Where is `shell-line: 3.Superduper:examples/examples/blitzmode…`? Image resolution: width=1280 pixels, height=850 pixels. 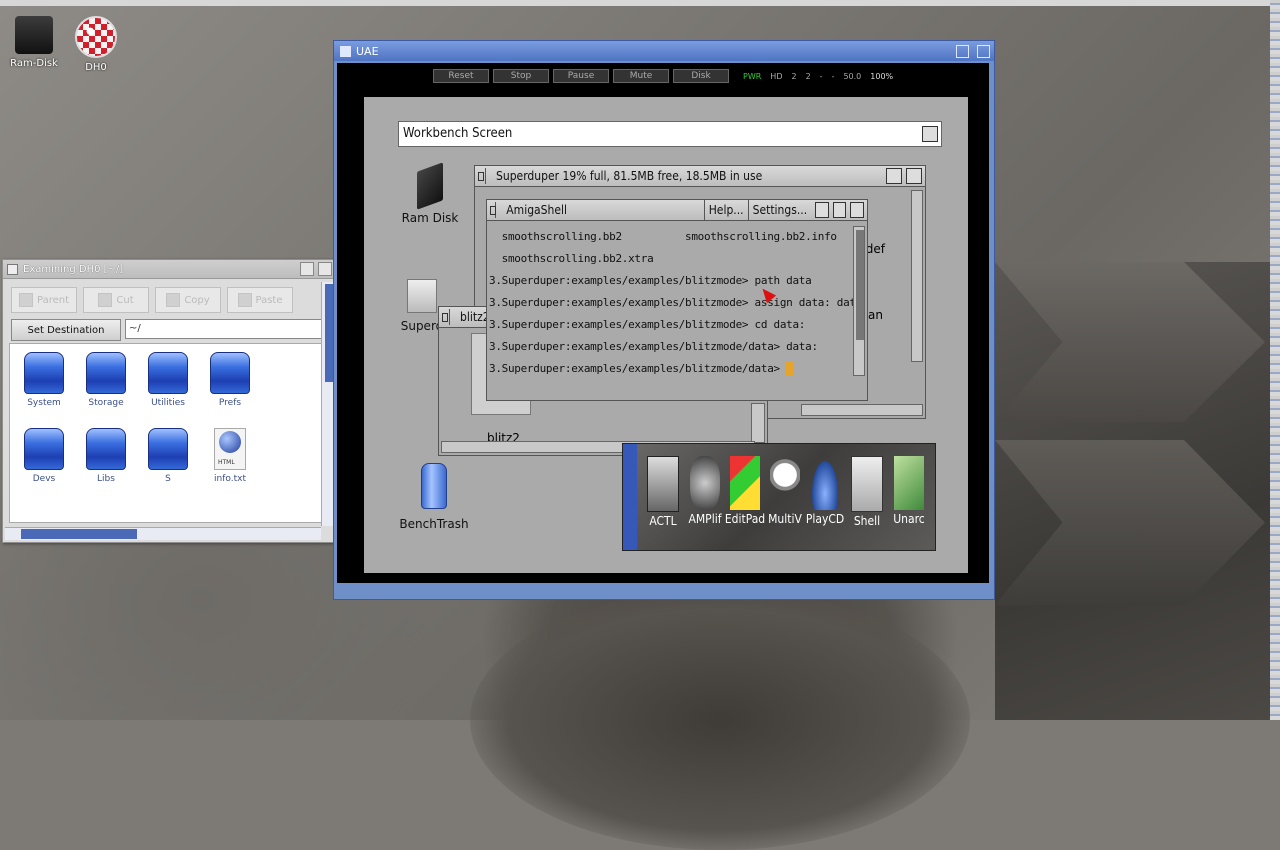
shell-line: 3.Superduper:examples/examples/blitzmode… is located at coordinates (653, 346).